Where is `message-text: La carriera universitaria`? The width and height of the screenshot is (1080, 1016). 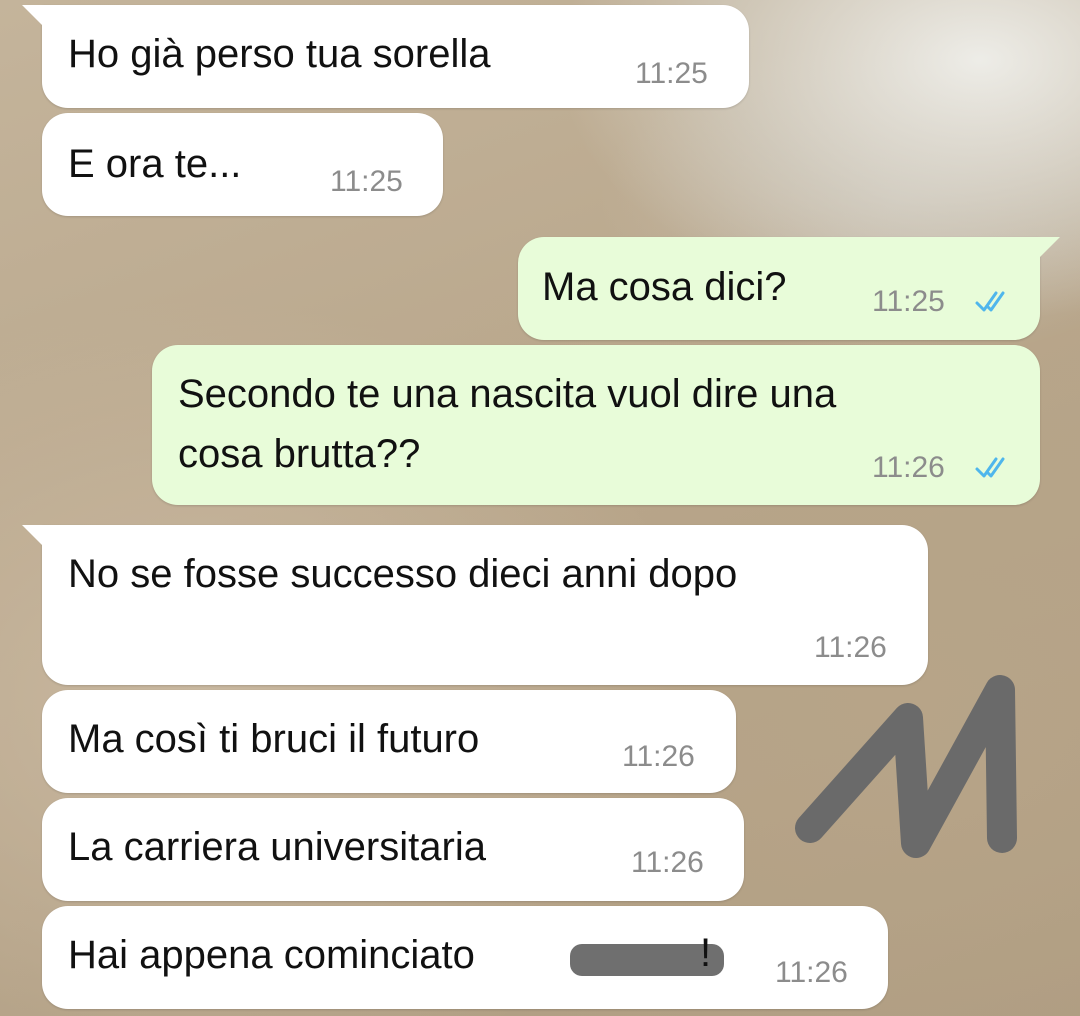 message-text: La carriera universitaria is located at coordinates (277, 847).